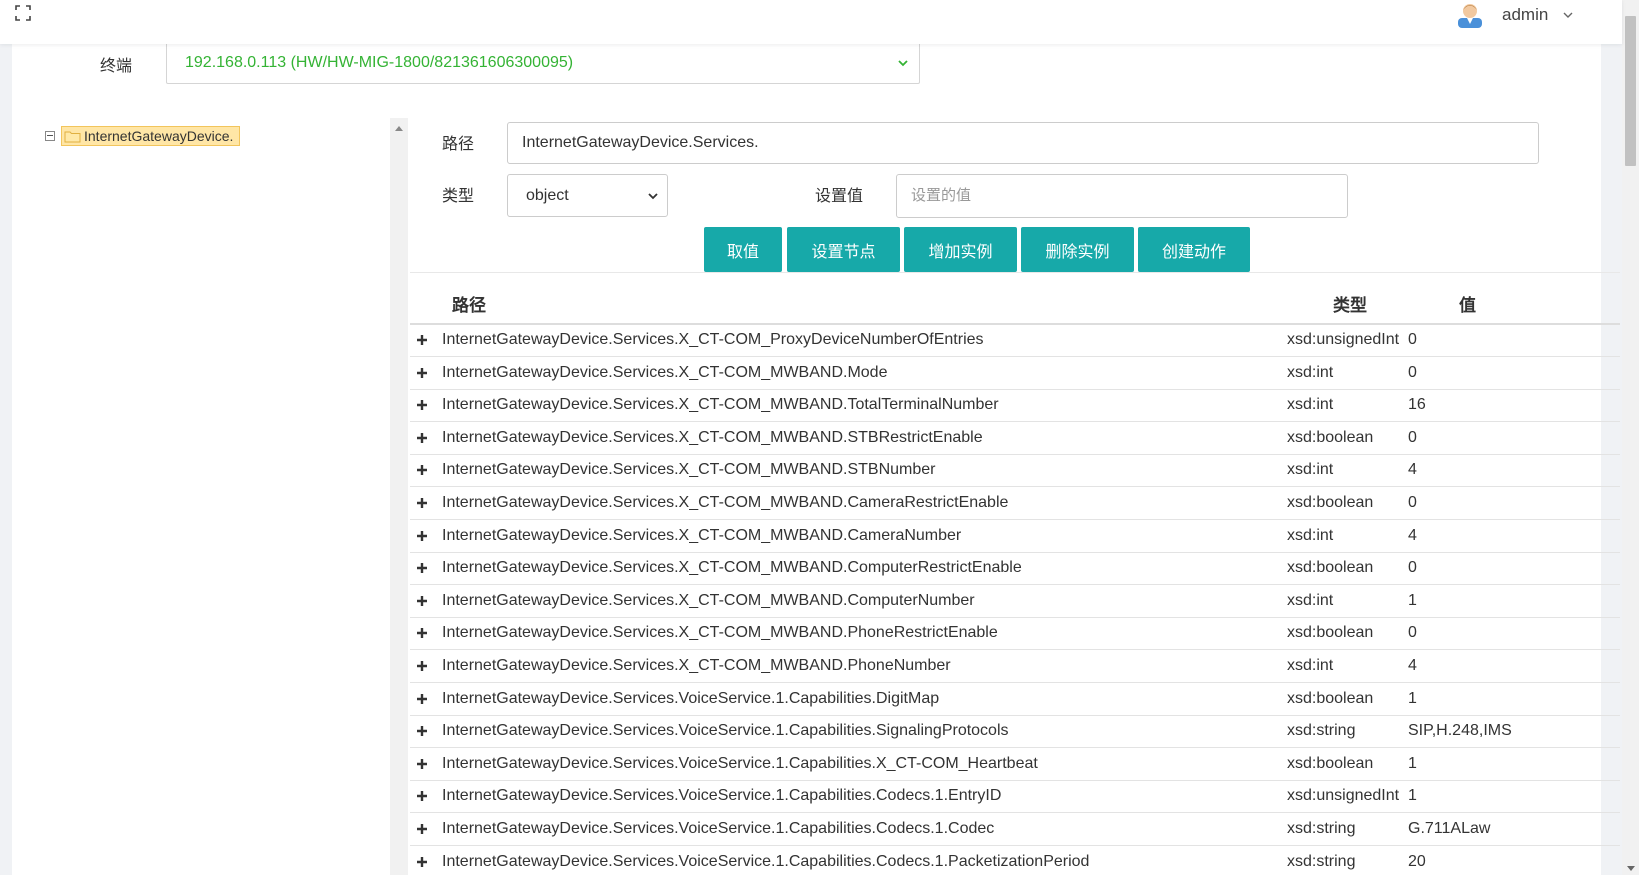 This screenshot has height=875, width=1639. I want to click on row-value: SIP,H.248,IMS, so click(1460, 731).